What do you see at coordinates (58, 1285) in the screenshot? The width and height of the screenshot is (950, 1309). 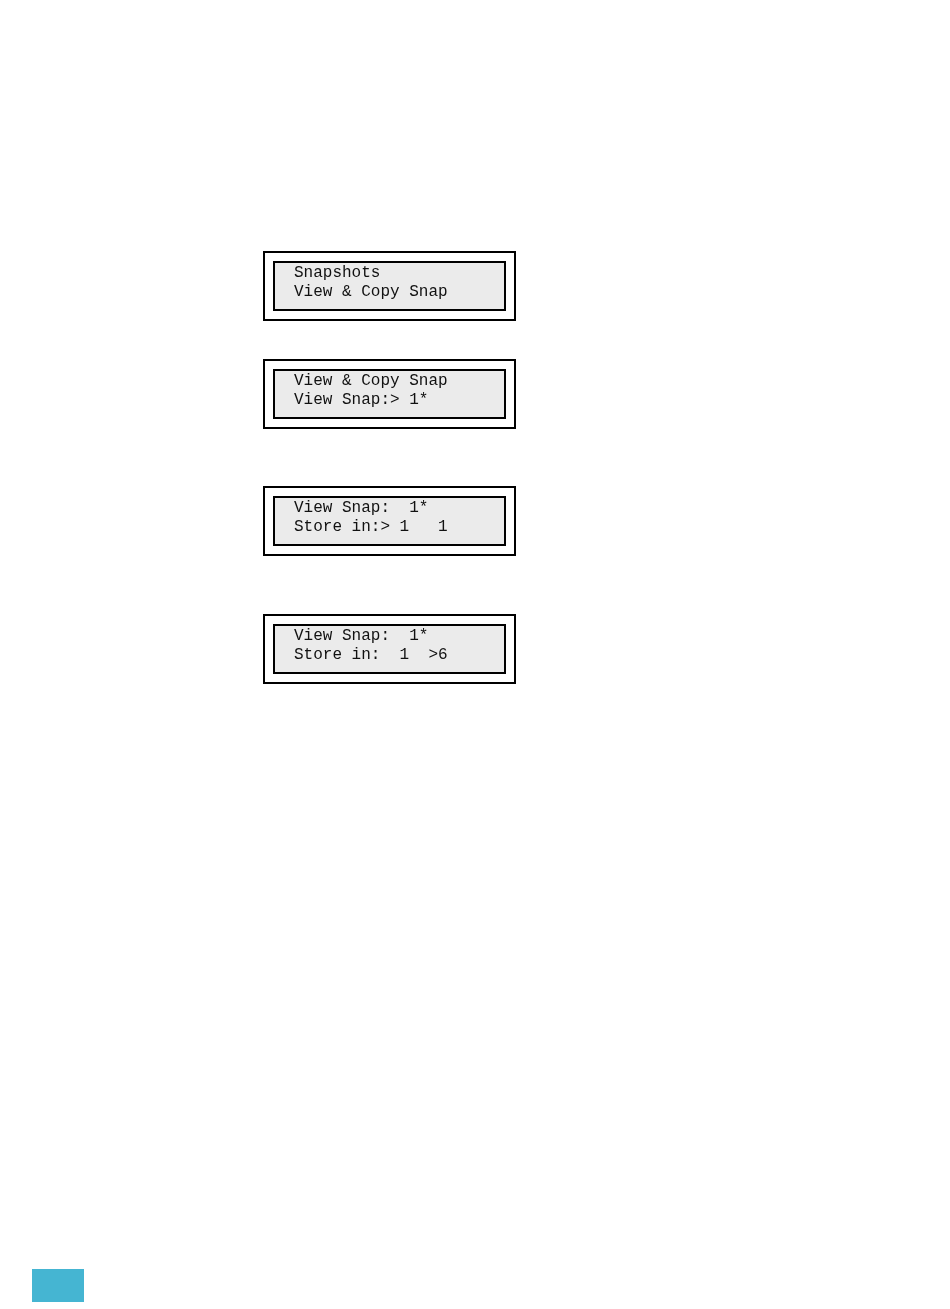 I see `corner-color-block` at bounding box center [58, 1285].